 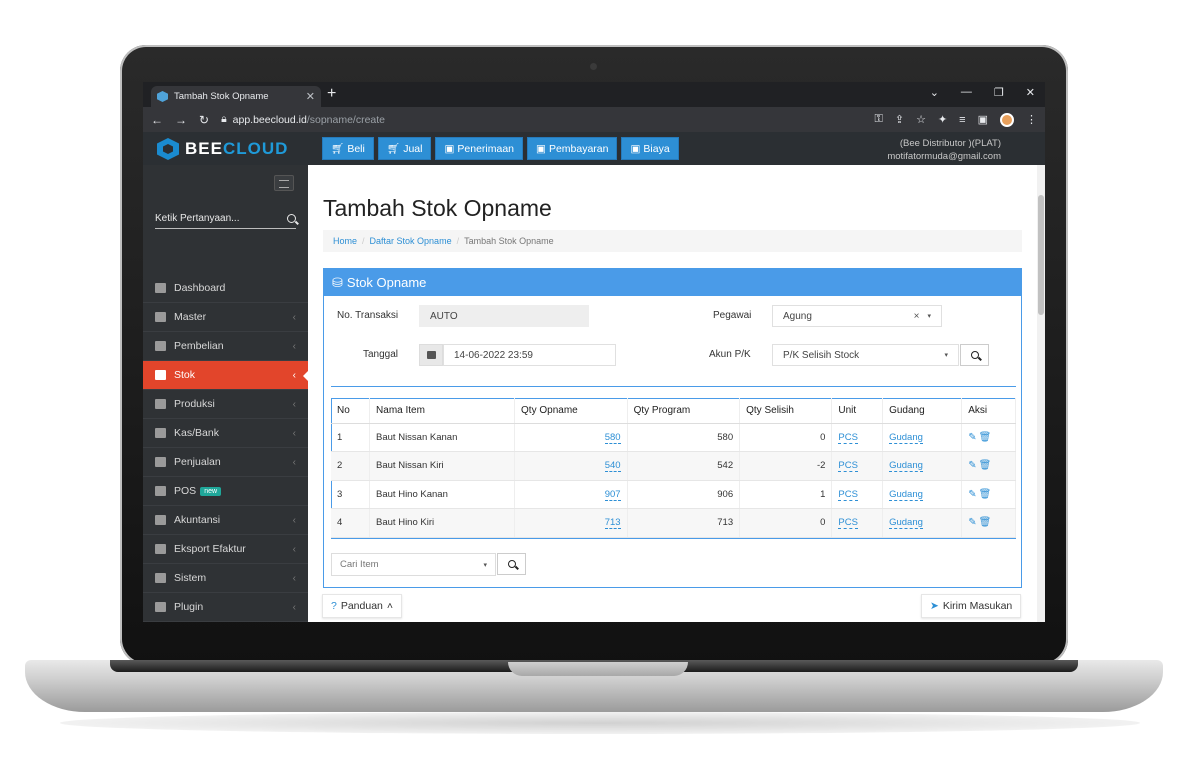 What do you see at coordinates (225, 404) in the screenshot?
I see `sidebar-item-produksi: Produksi ‹` at bounding box center [225, 404].